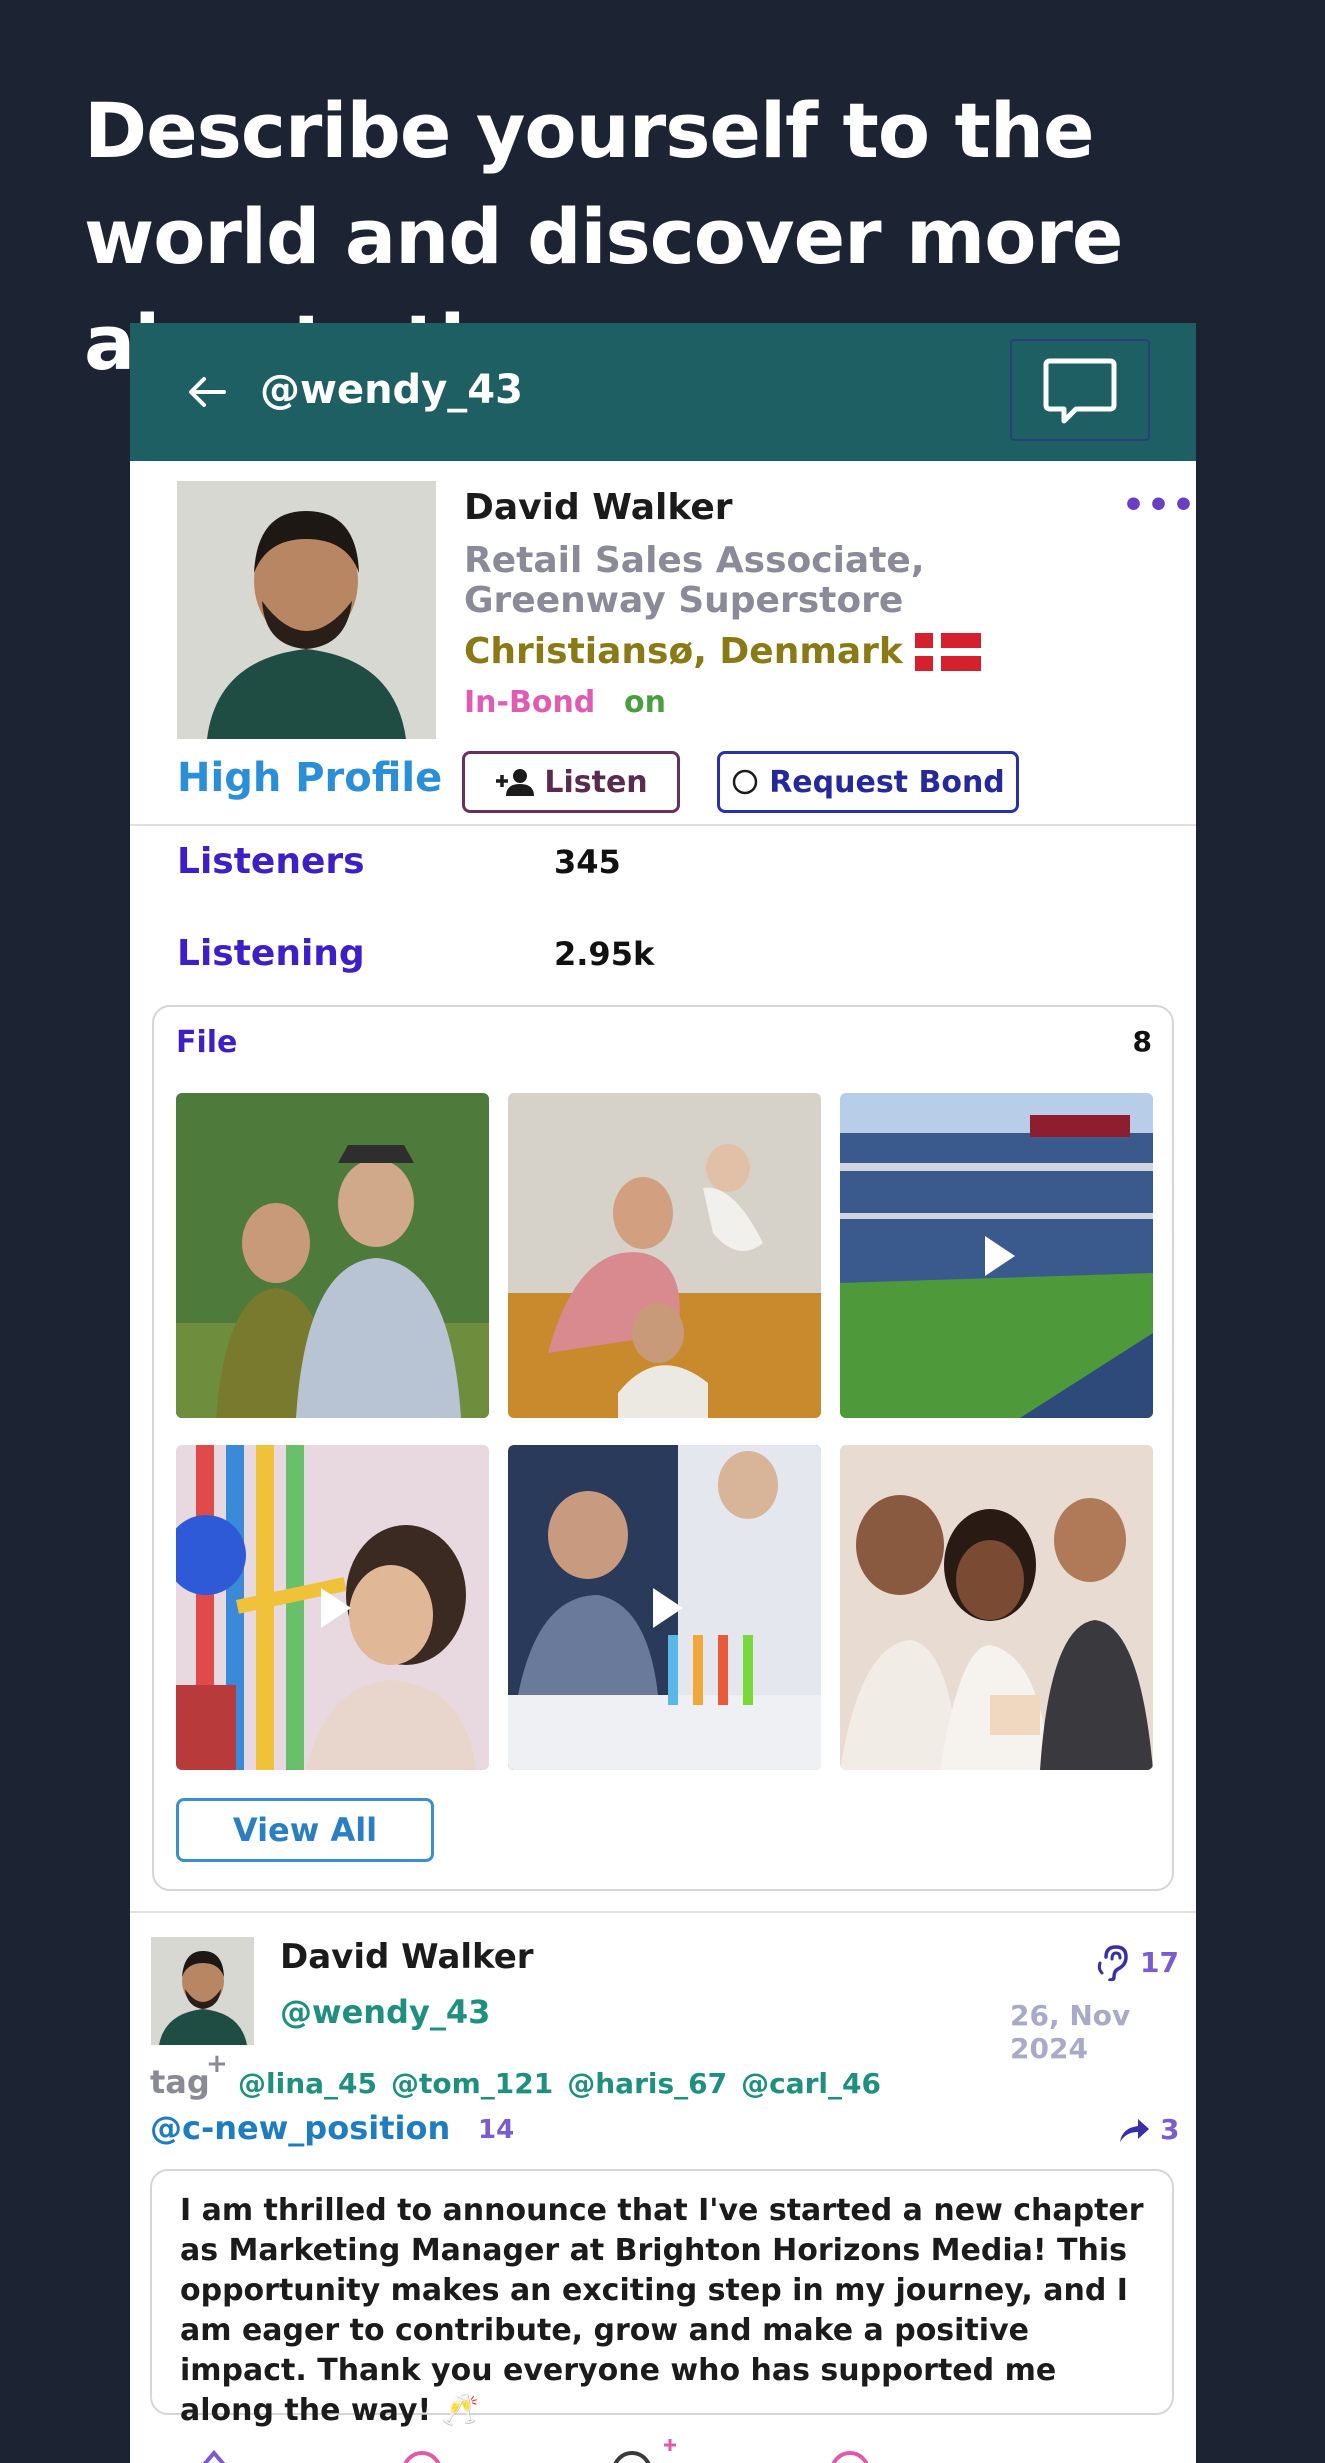  What do you see at coordinates (1137, 1962) in the screenshot?
I see `post-listen-count: 17` at bounding box center [1137, 1962].